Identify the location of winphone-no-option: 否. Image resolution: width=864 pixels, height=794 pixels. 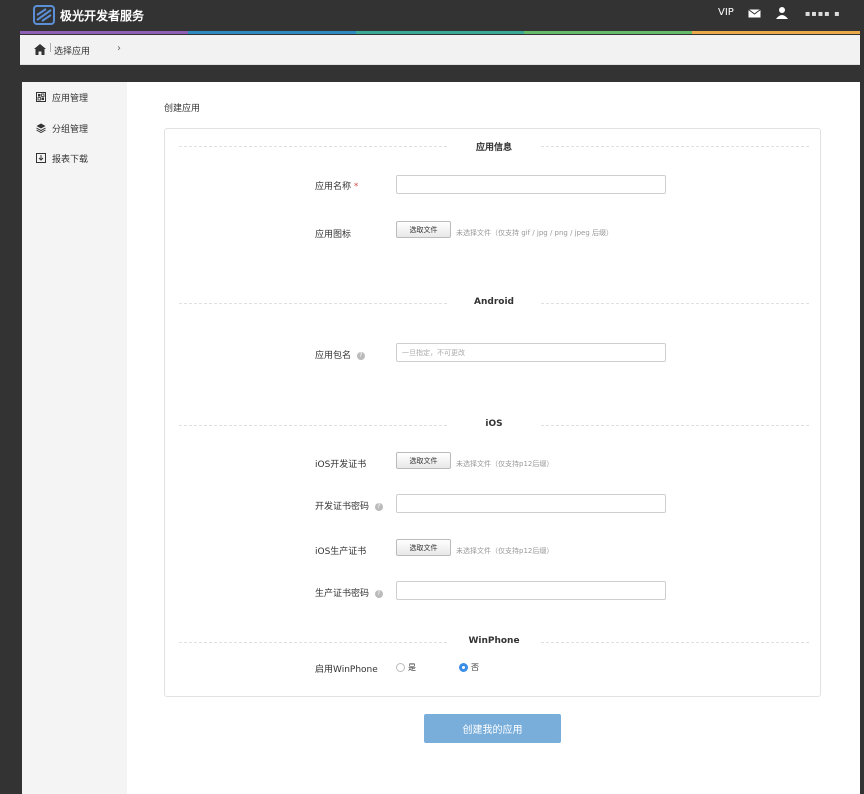
(469, 667).